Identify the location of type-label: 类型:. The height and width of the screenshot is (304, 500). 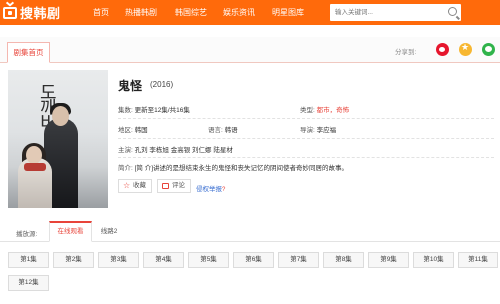
(307, 110).